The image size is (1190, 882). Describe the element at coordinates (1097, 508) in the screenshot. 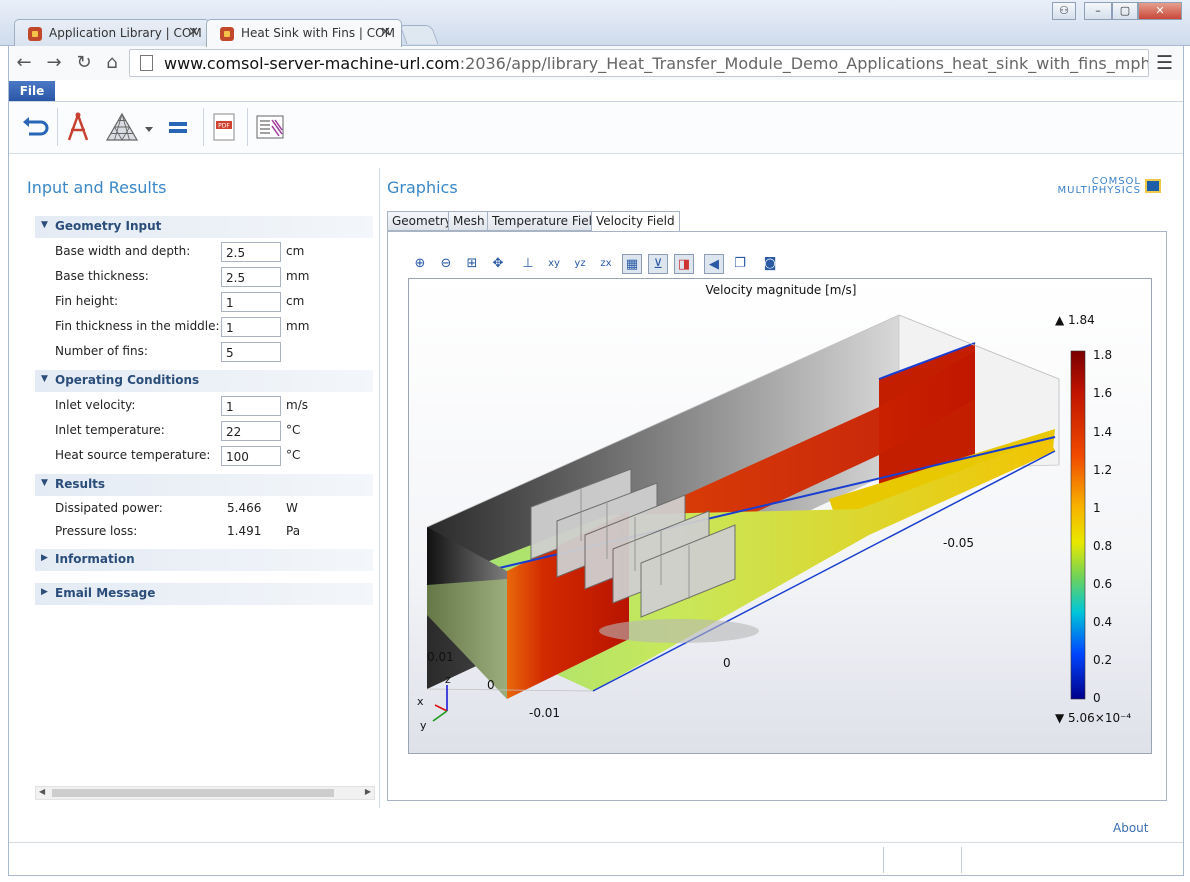

I see `colorbar-tick: 1` at that location.